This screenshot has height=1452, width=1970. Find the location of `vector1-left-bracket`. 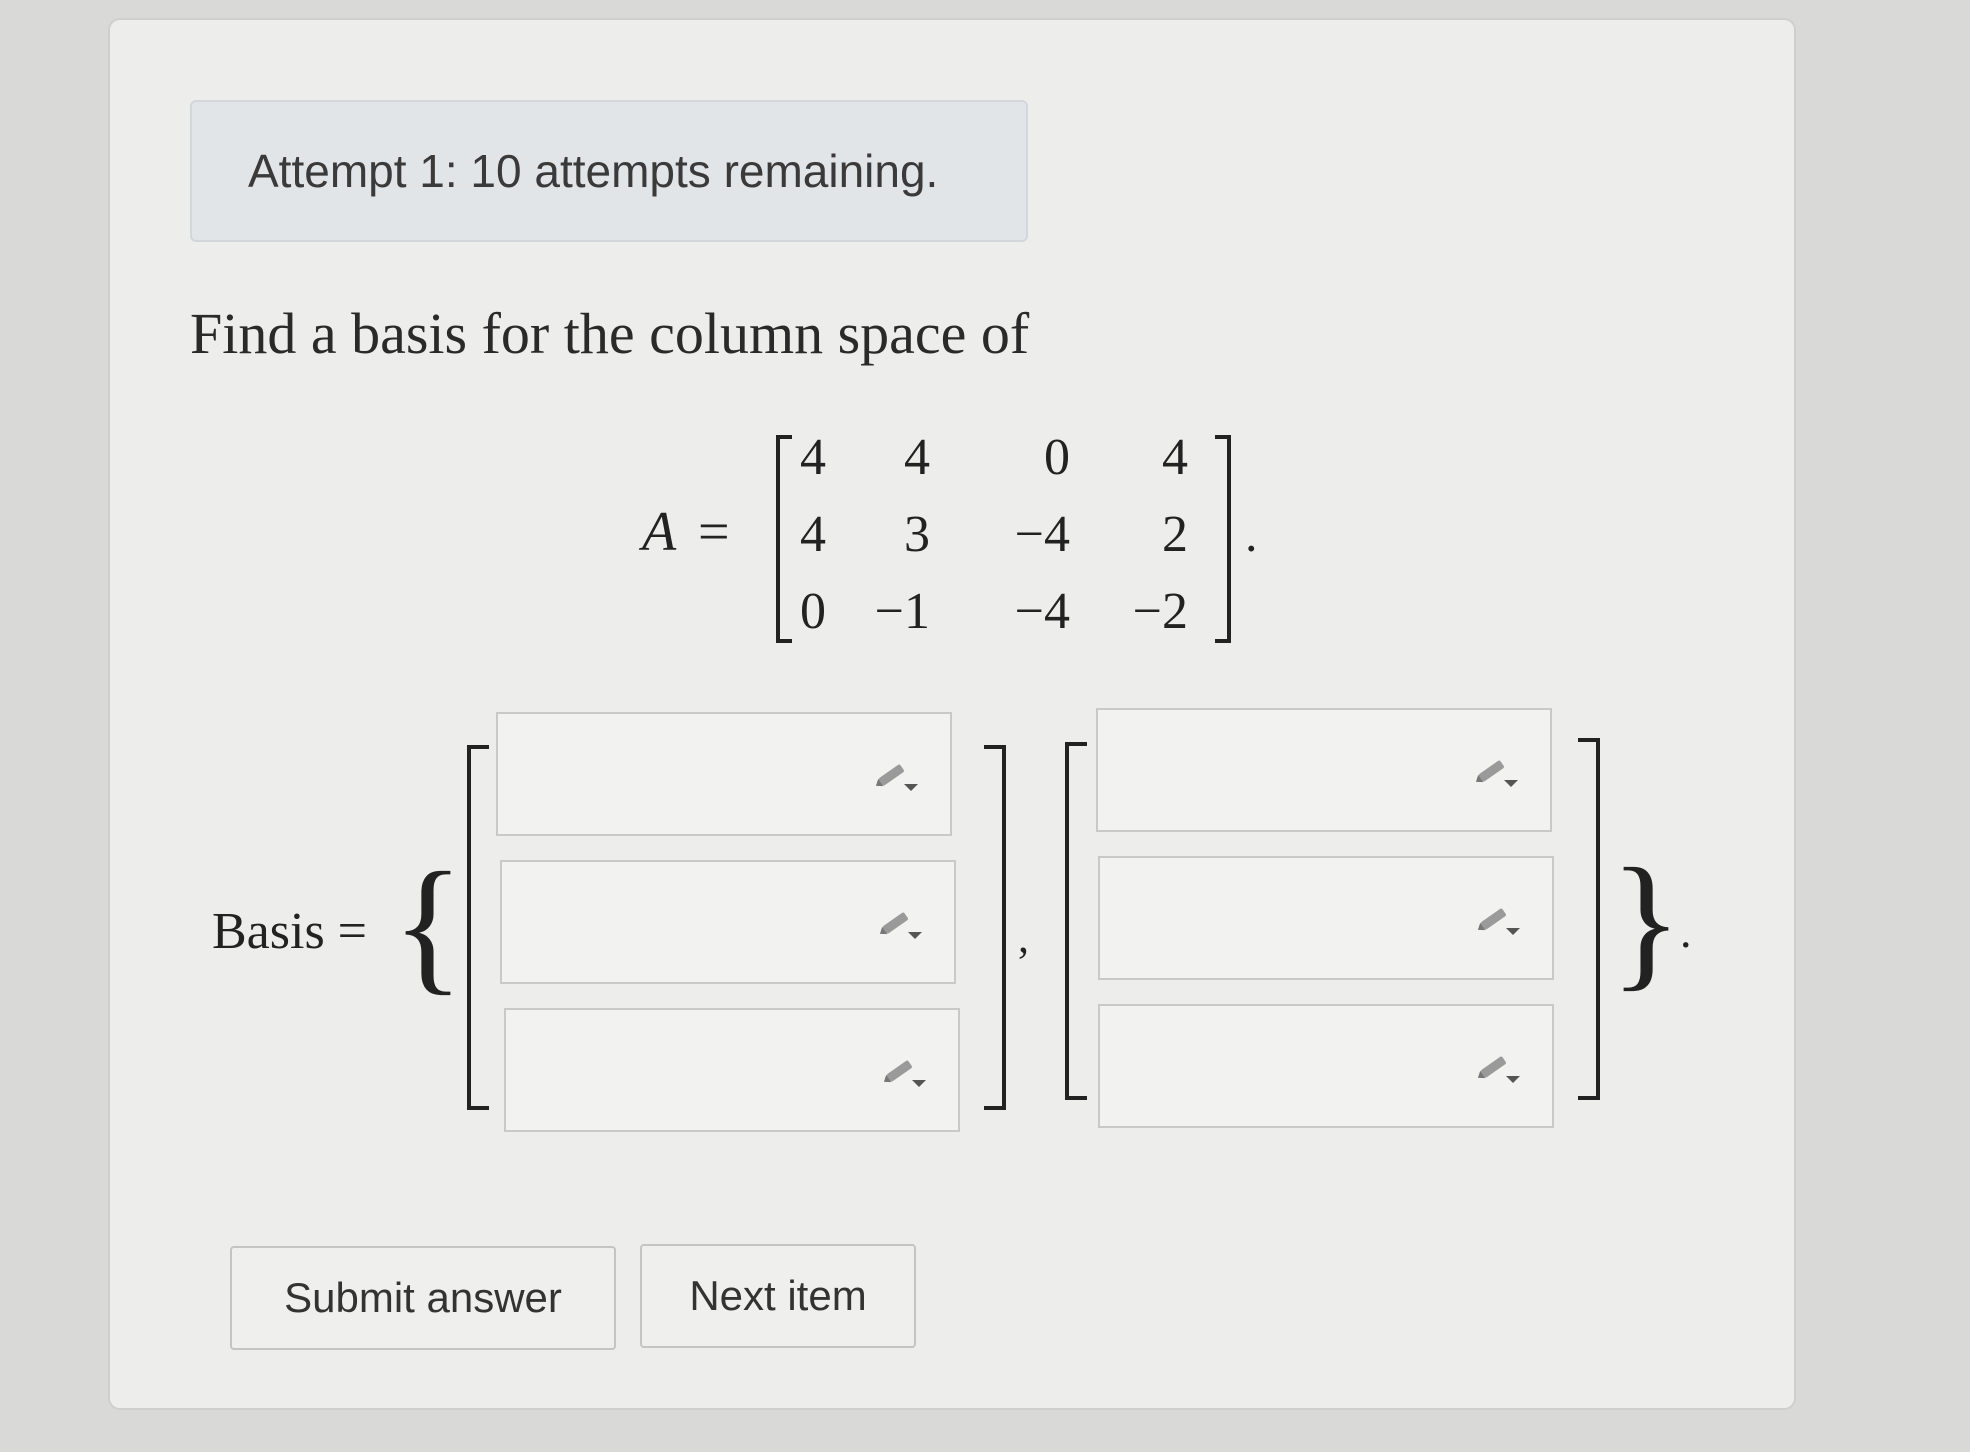

vector1-left-bracket is located at coordinates (478, 927).